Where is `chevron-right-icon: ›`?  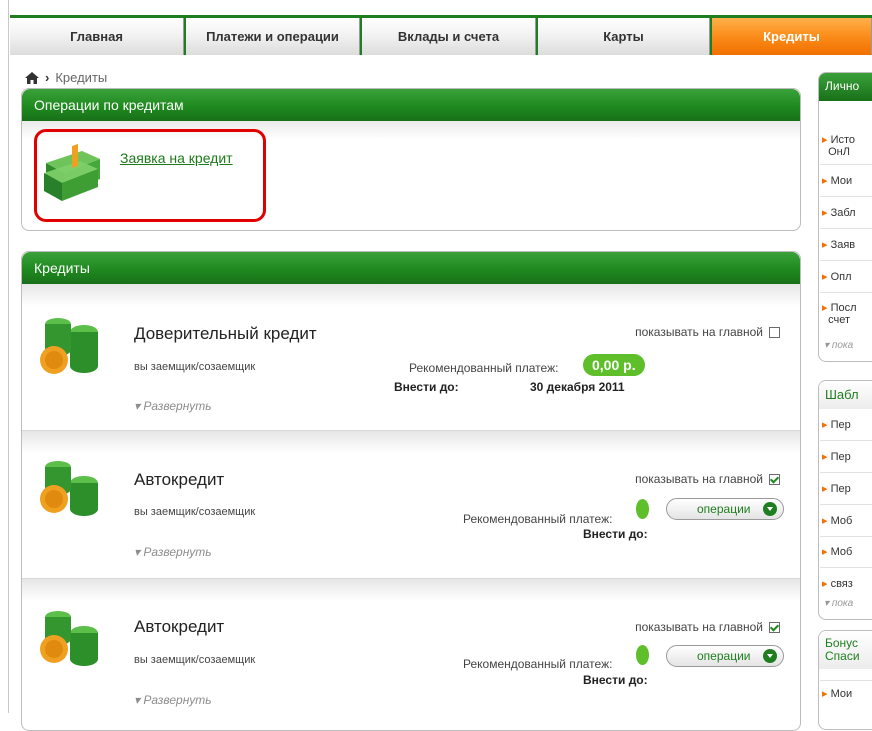 chevron-right-icon: › is located at coordinates (47, 77).